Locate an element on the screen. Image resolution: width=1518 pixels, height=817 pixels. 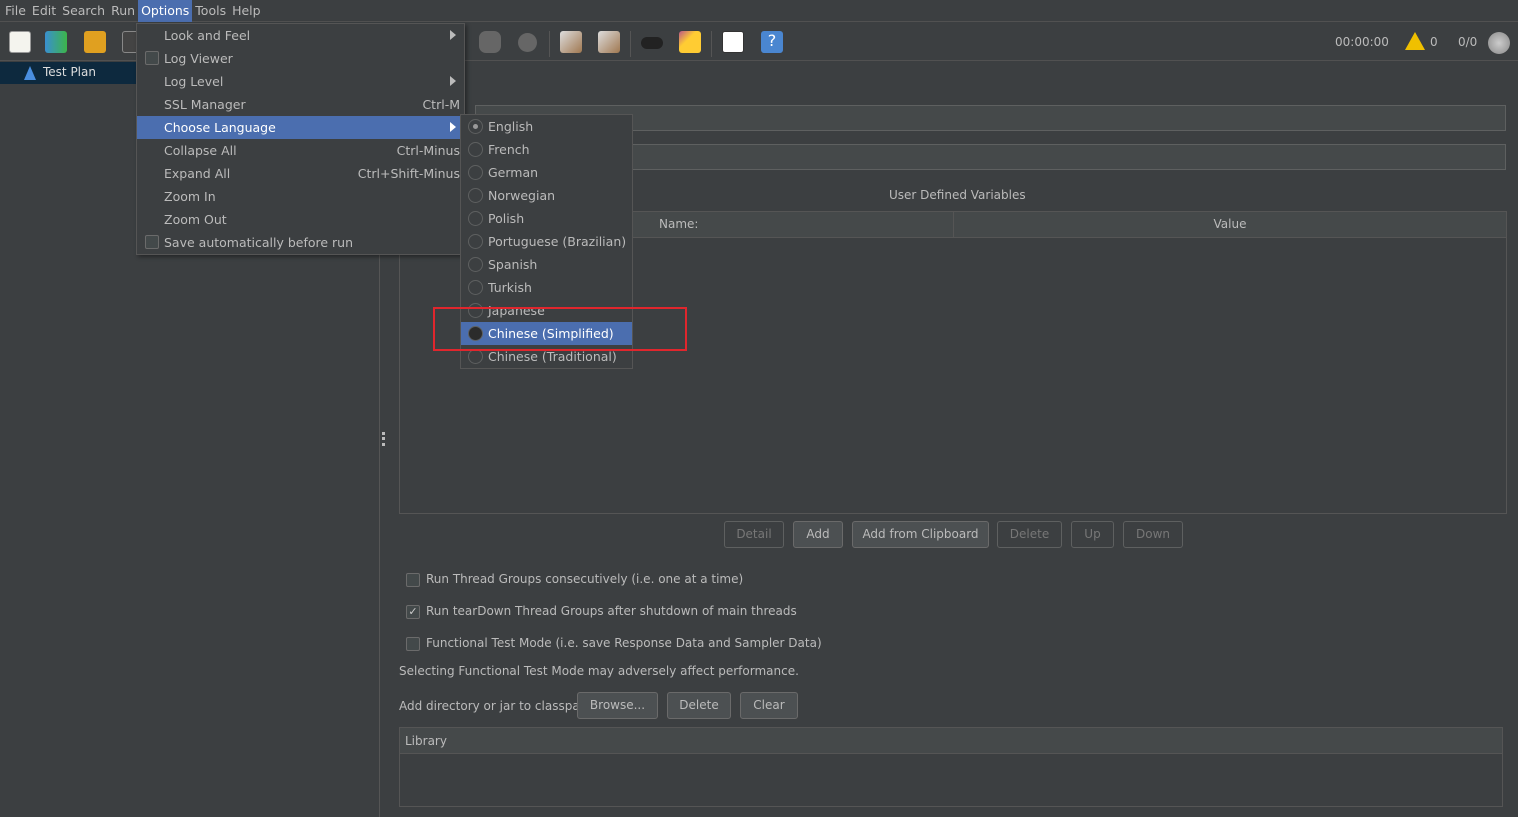
up-button: Up is located at coordinates (1092, 534).